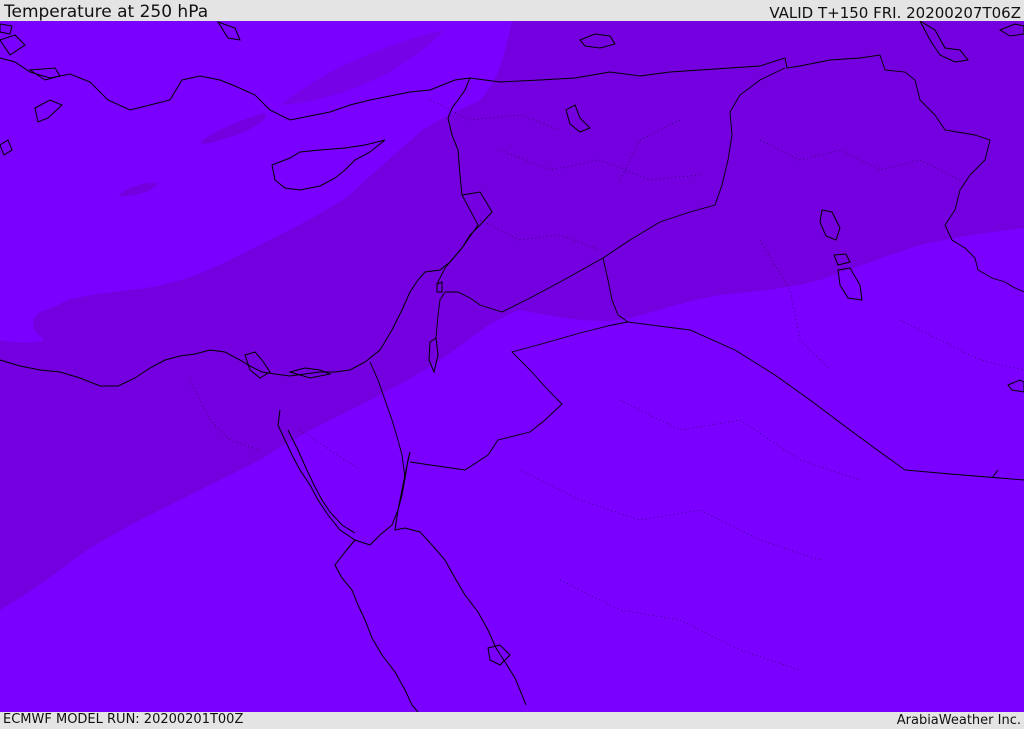  I want to click on map-title: Temperature at 250 hPa, so click(106, 12).